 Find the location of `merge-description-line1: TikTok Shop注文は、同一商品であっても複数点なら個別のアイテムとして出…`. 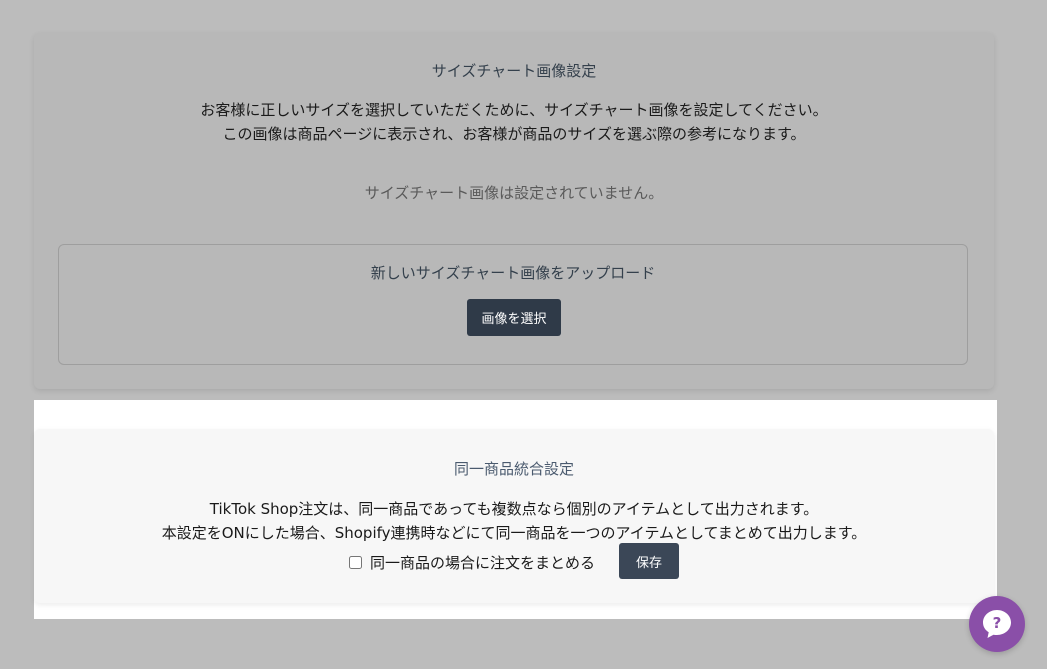

merge-description-line1: TikTok Shop注文は、同一商品であっても複数点なら個別のアイテムとして出… is located at coordinates (514, 509).